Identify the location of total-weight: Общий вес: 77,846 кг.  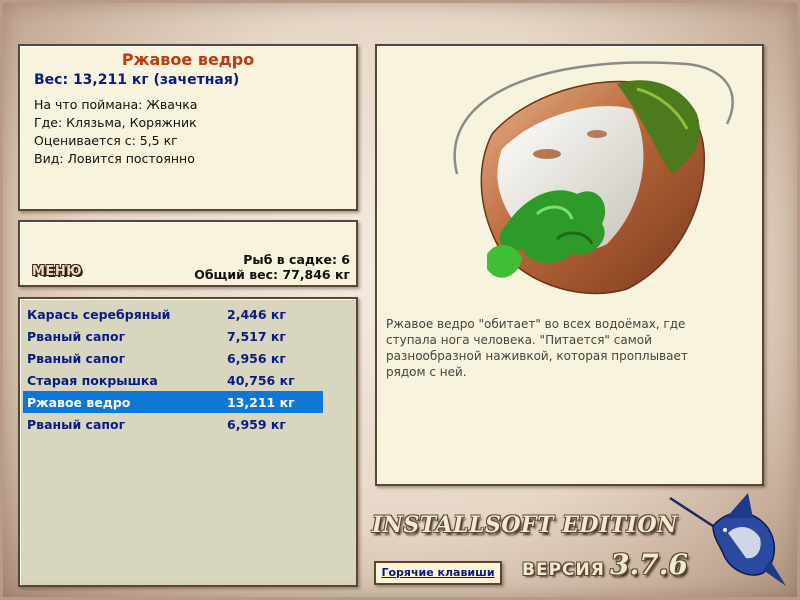
(272, 274).